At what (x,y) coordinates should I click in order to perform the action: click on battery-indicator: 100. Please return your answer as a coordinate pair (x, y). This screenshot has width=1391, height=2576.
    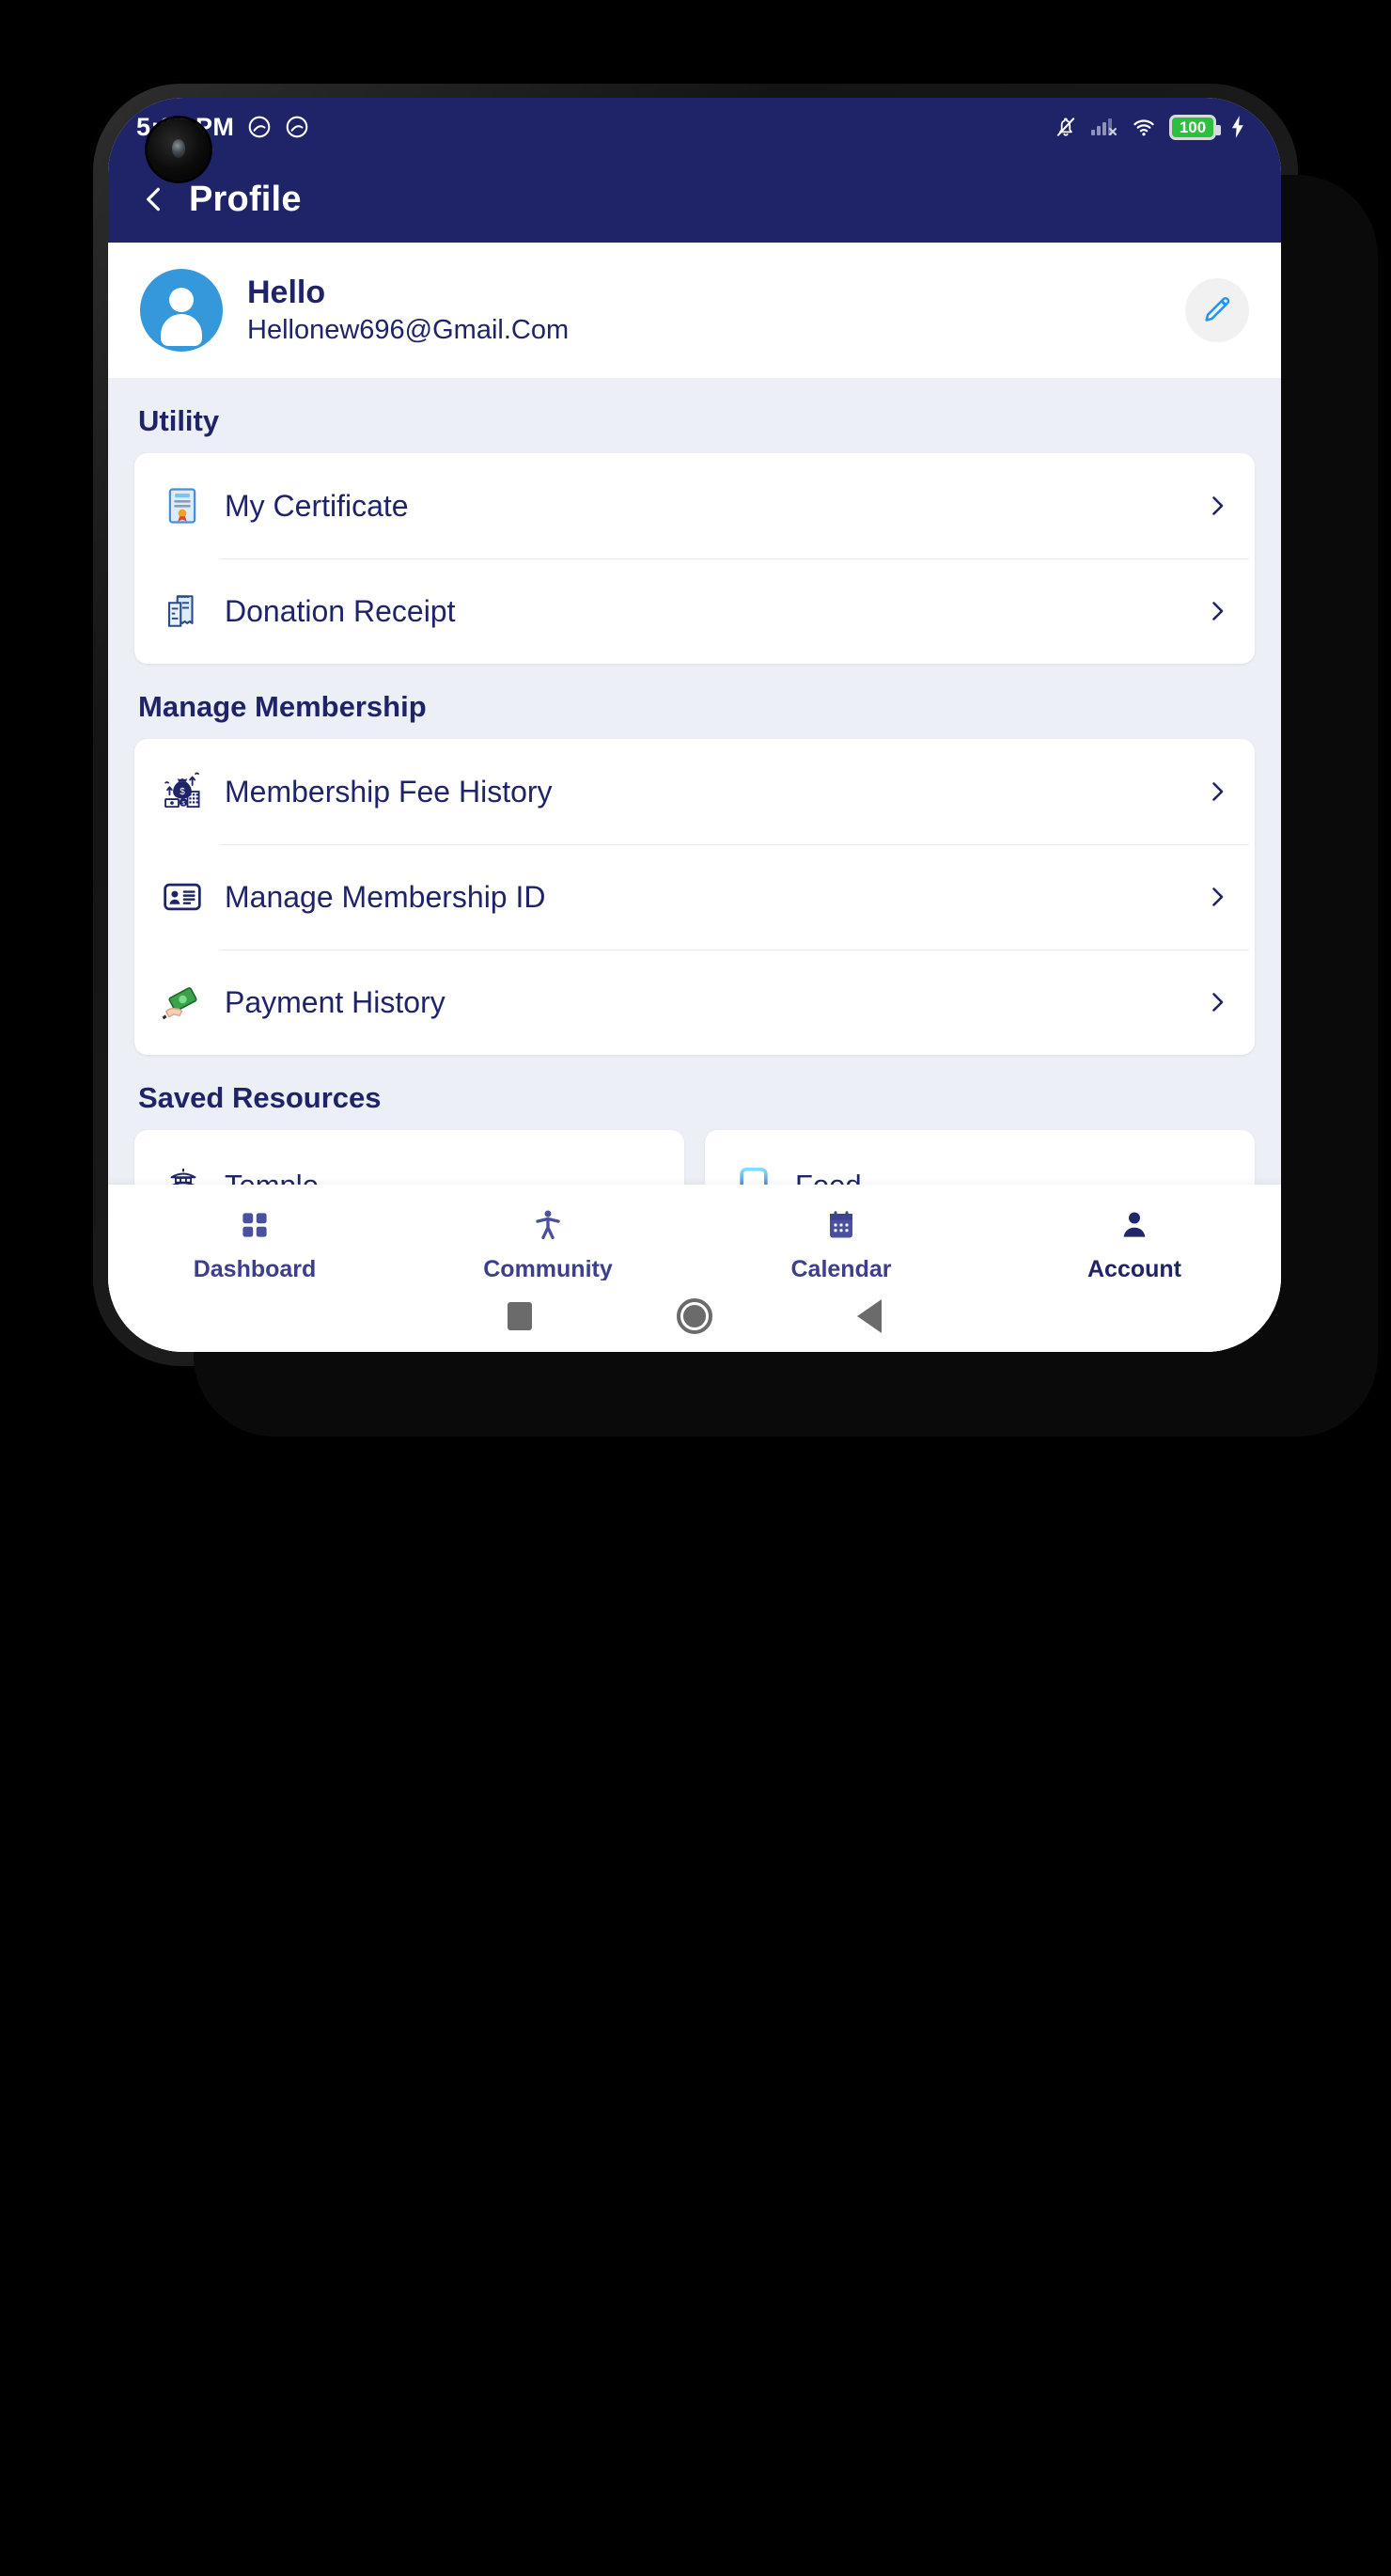
    Looking at the image, I should click on (1195, 127).